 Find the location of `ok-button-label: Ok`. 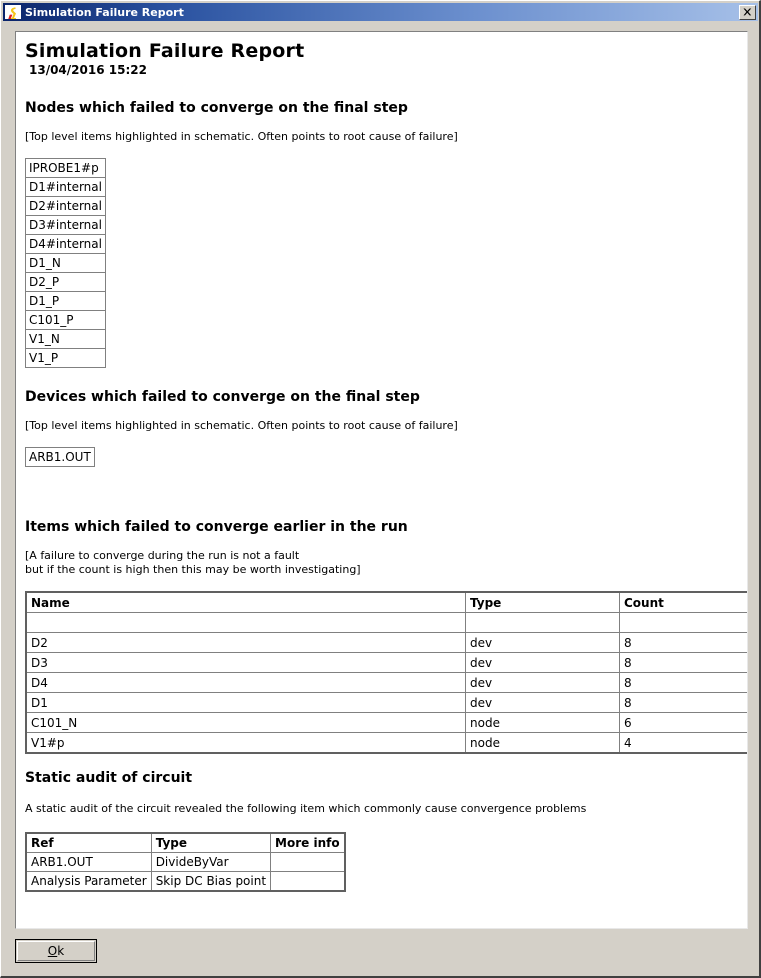

ok-button-label: Ok is located at coordinates (56, 951).